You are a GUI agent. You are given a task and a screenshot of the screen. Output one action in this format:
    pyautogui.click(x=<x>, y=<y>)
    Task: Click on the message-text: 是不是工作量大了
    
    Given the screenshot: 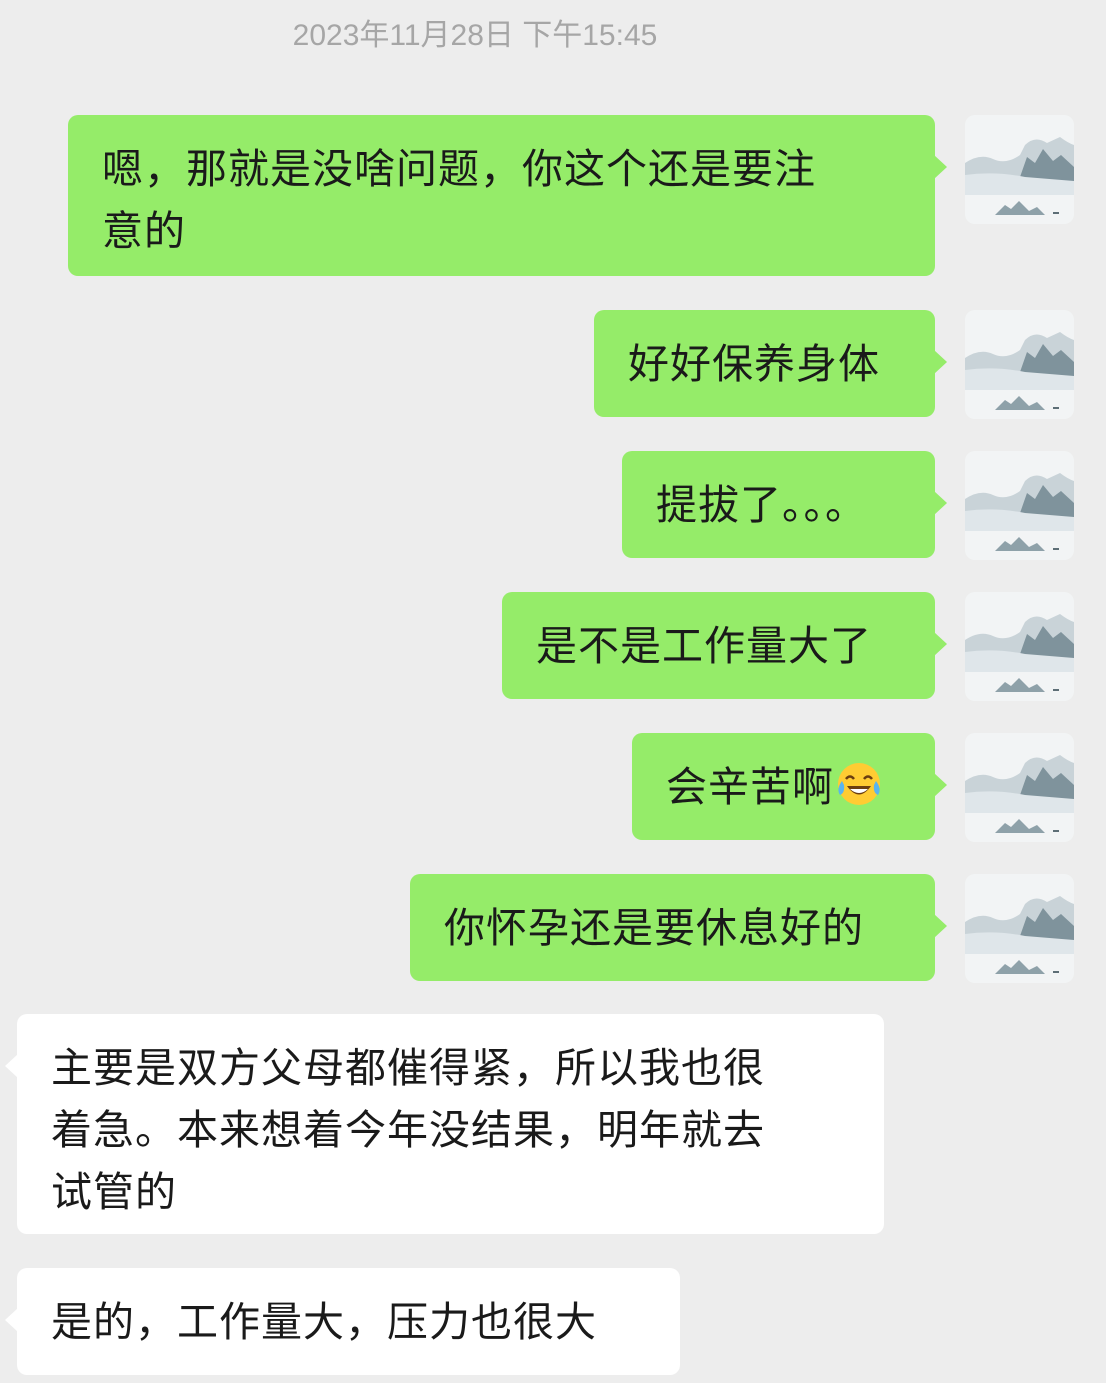 What is the action you would take?
    pyautogui.click(x=704, y=646)
    